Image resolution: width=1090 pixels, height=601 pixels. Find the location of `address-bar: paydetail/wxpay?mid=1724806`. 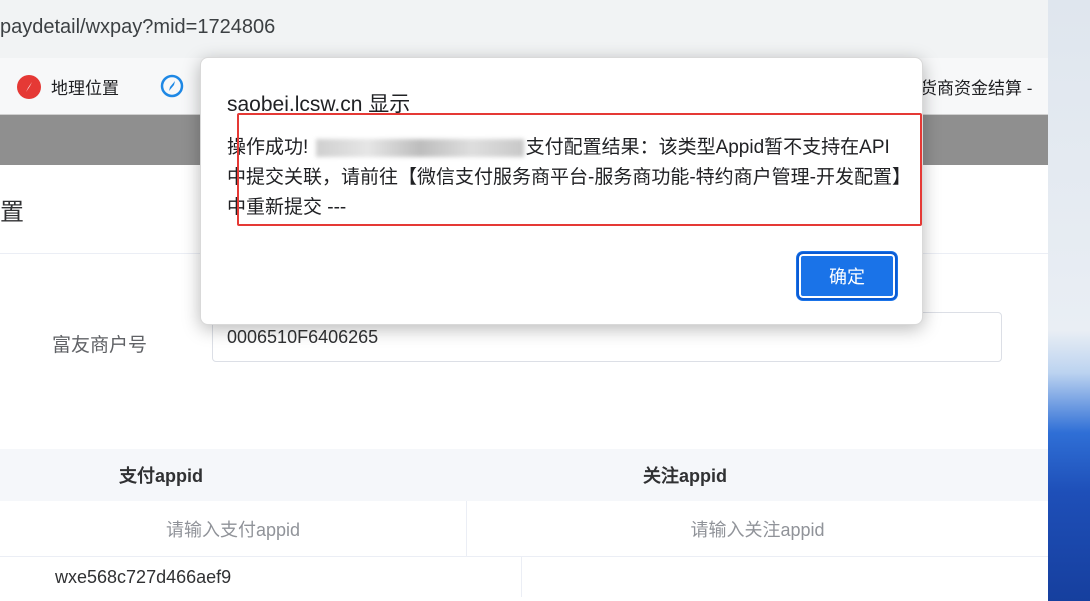

address-bar: paydetail/wxpay?mid=1724806 is located at coordinates (524, 29).